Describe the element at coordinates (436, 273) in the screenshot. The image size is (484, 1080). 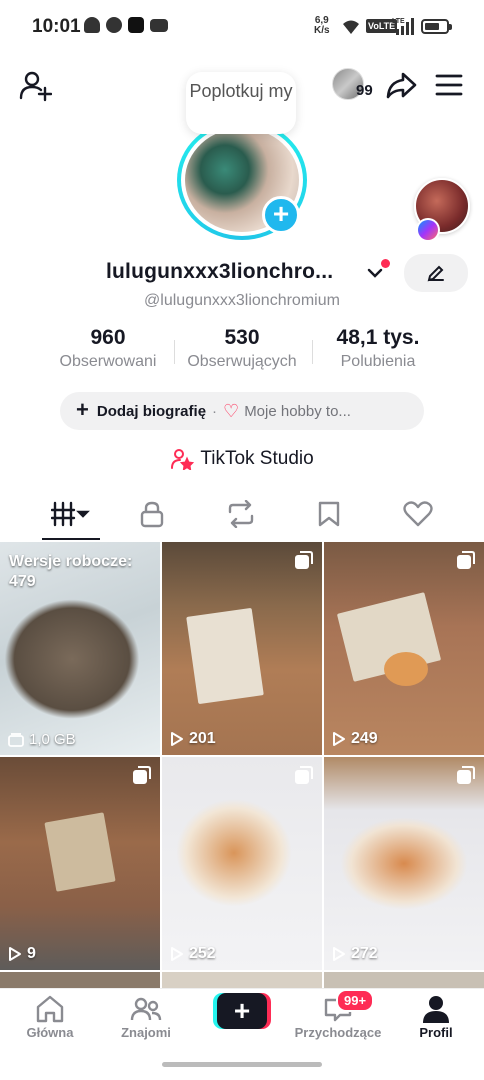
I see `edit-profile-button` at that location.